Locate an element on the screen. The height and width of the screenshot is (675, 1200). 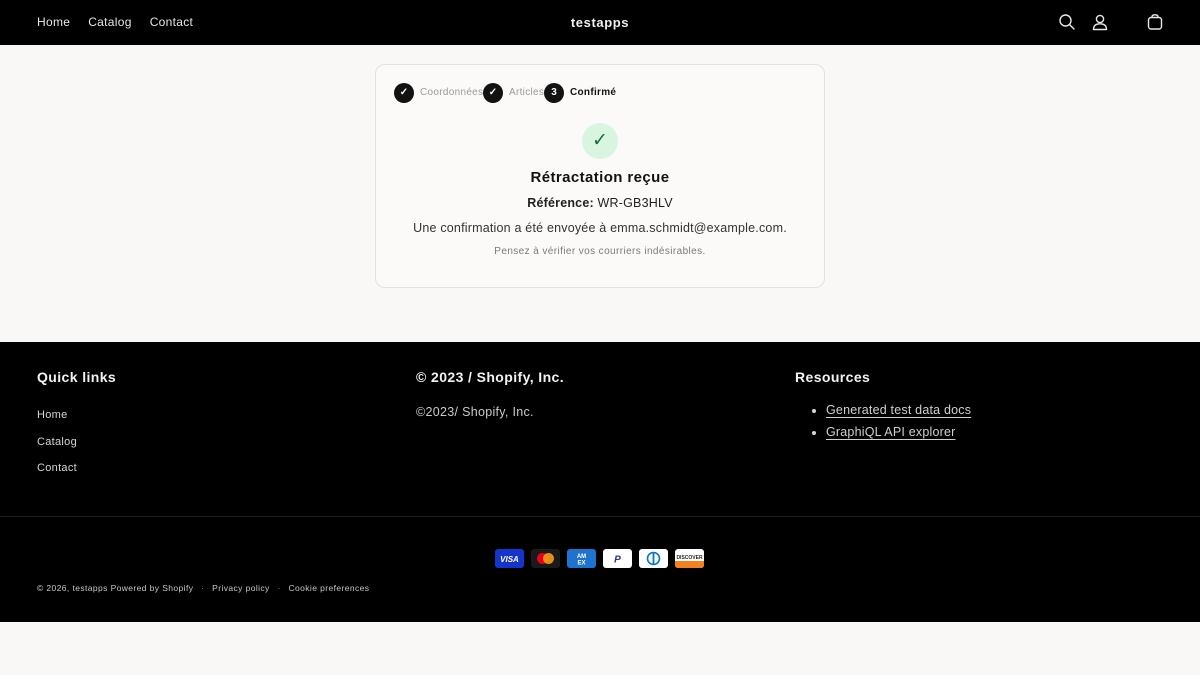
cookie-preferences-link: Cookie preferences is located at coordinates (328, 588).